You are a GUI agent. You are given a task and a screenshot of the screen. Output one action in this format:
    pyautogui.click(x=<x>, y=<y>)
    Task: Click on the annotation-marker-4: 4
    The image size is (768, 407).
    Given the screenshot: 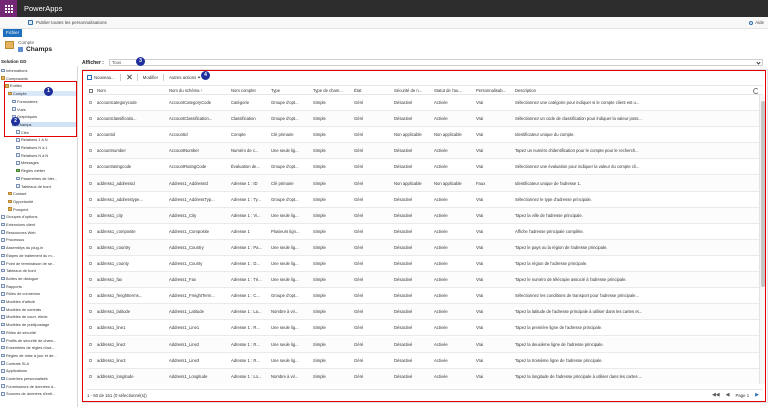 What is the action you would take?
    pyautogui.click(x=205, y=75)
    